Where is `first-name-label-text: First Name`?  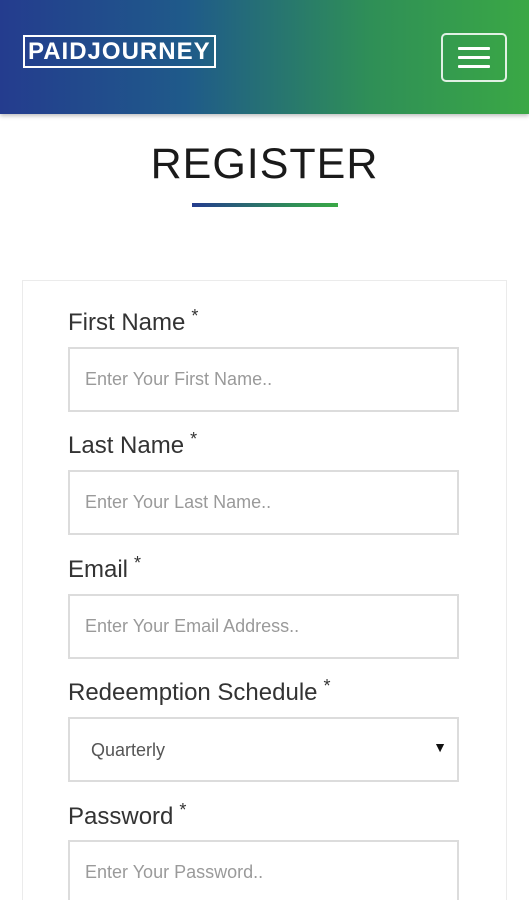
first-name-label-text: First Name is located at coordinates (127, 322).